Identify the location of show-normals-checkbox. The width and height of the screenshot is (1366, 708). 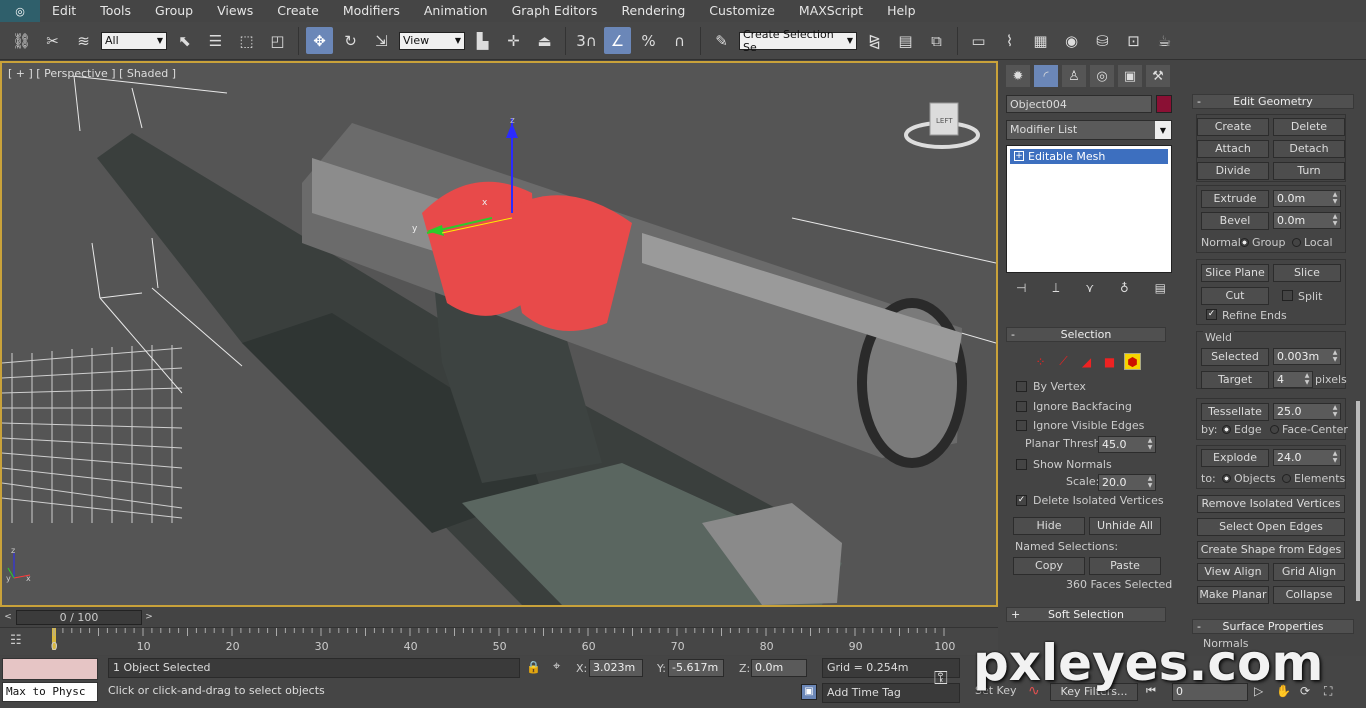
(1021, 464).